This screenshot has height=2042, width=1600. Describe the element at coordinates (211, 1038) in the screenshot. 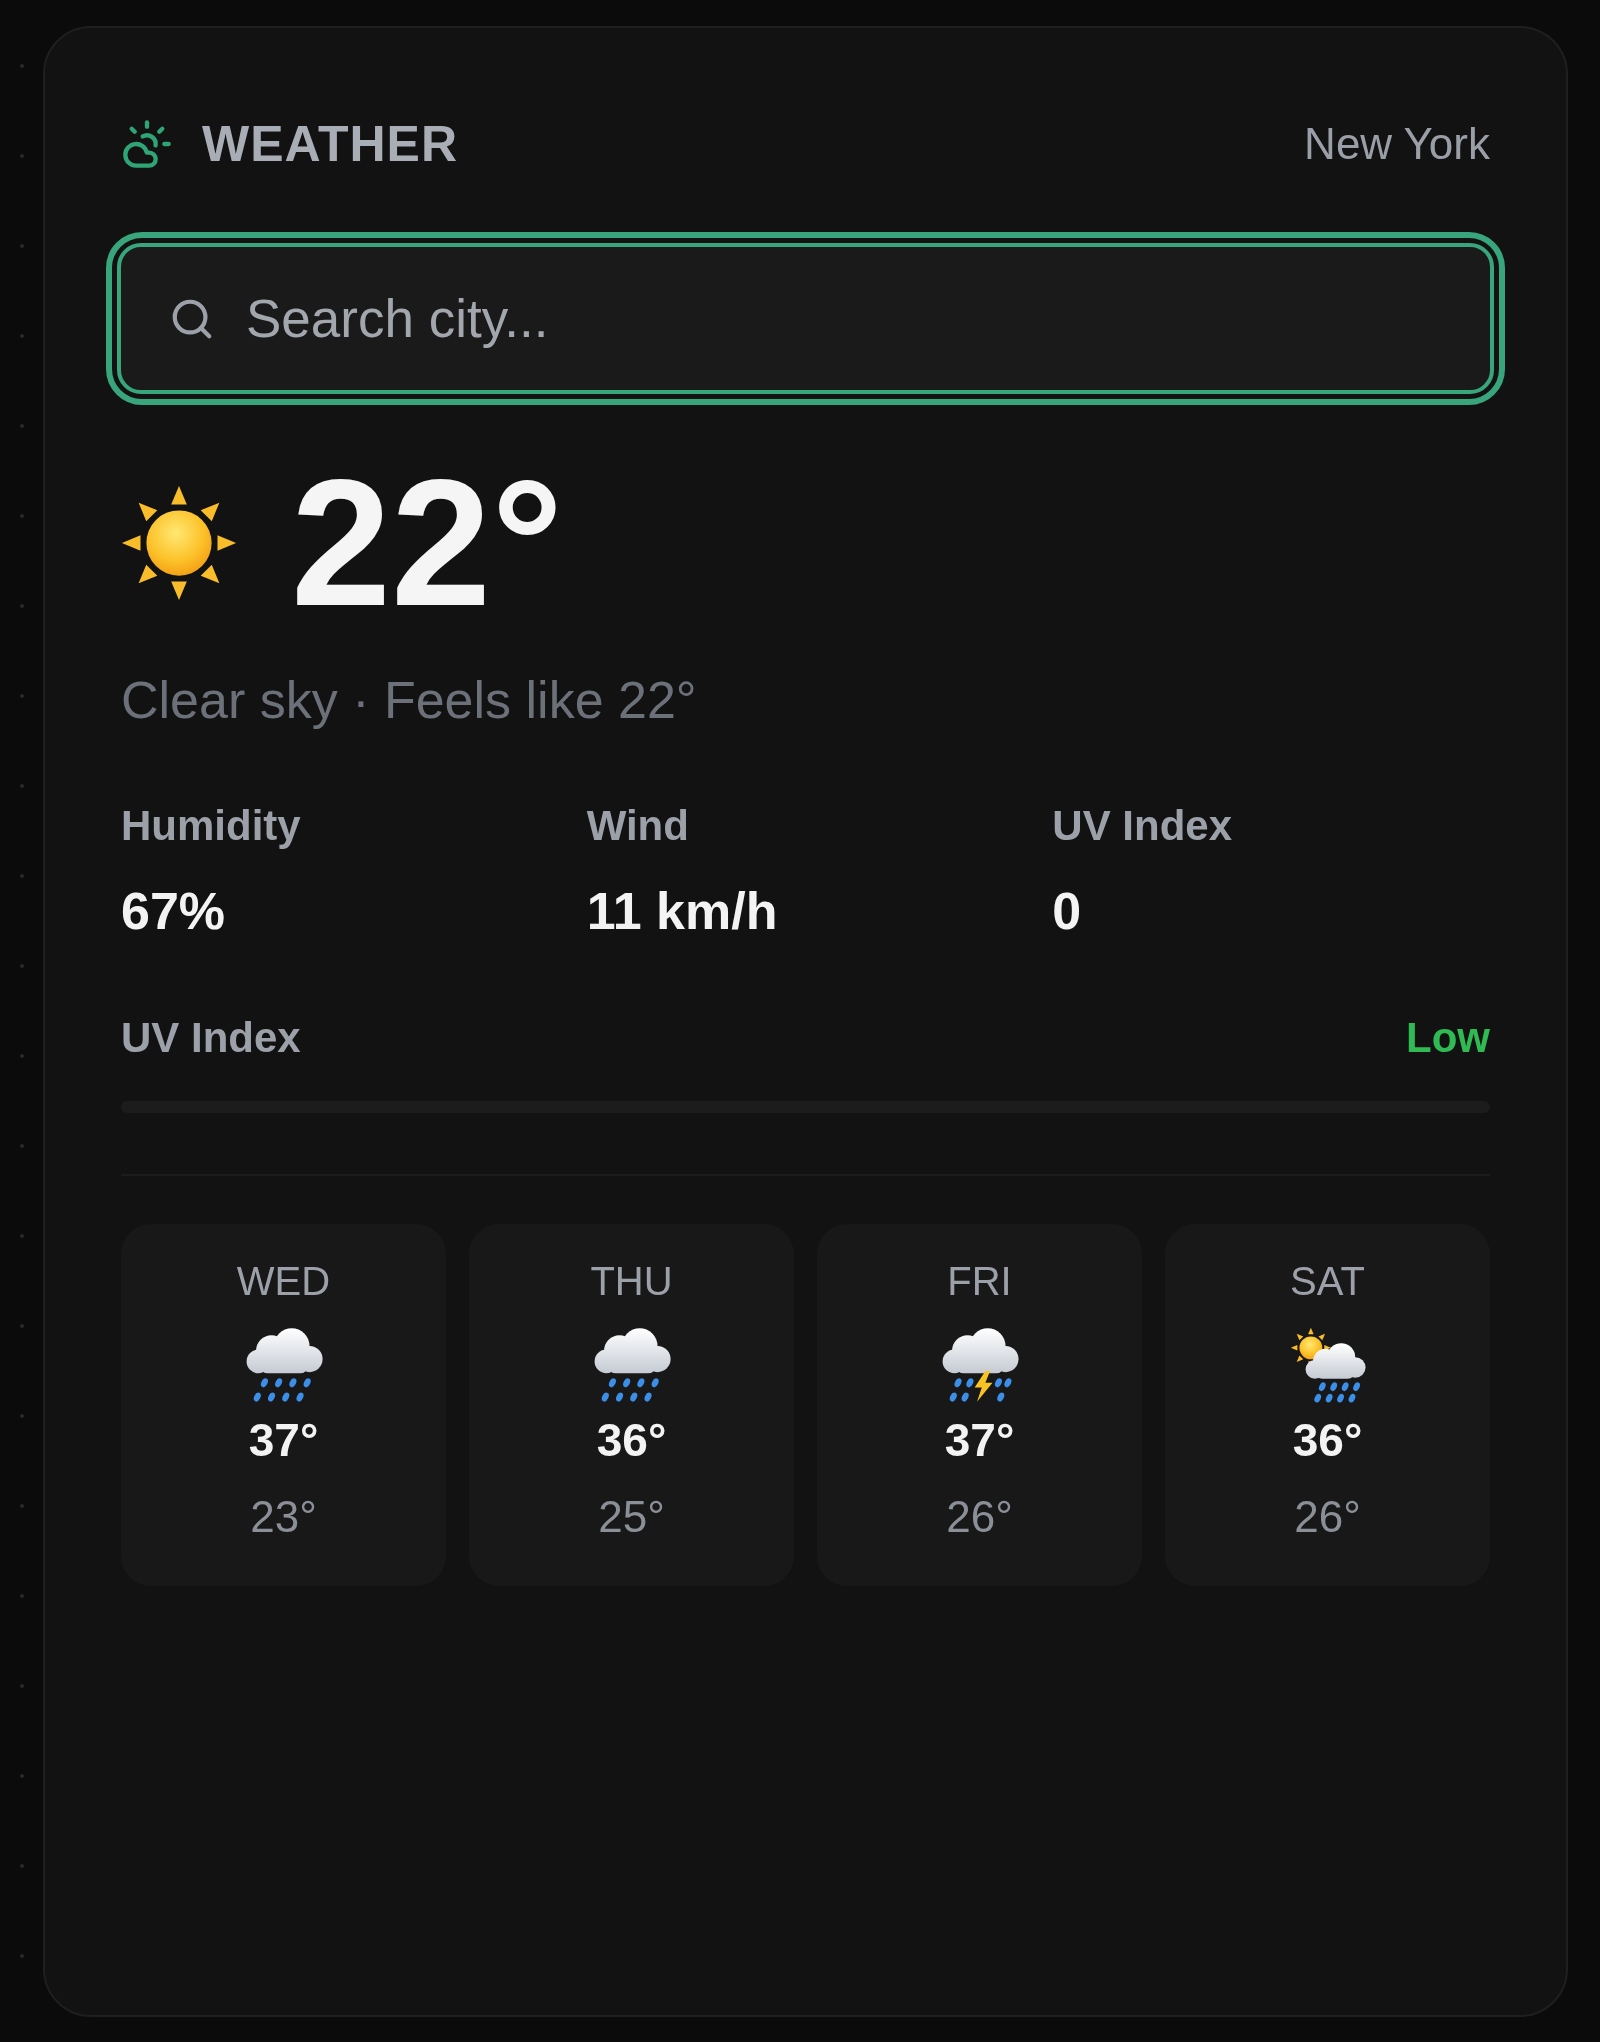

I see `uv-index-label: UV Index` at that location.